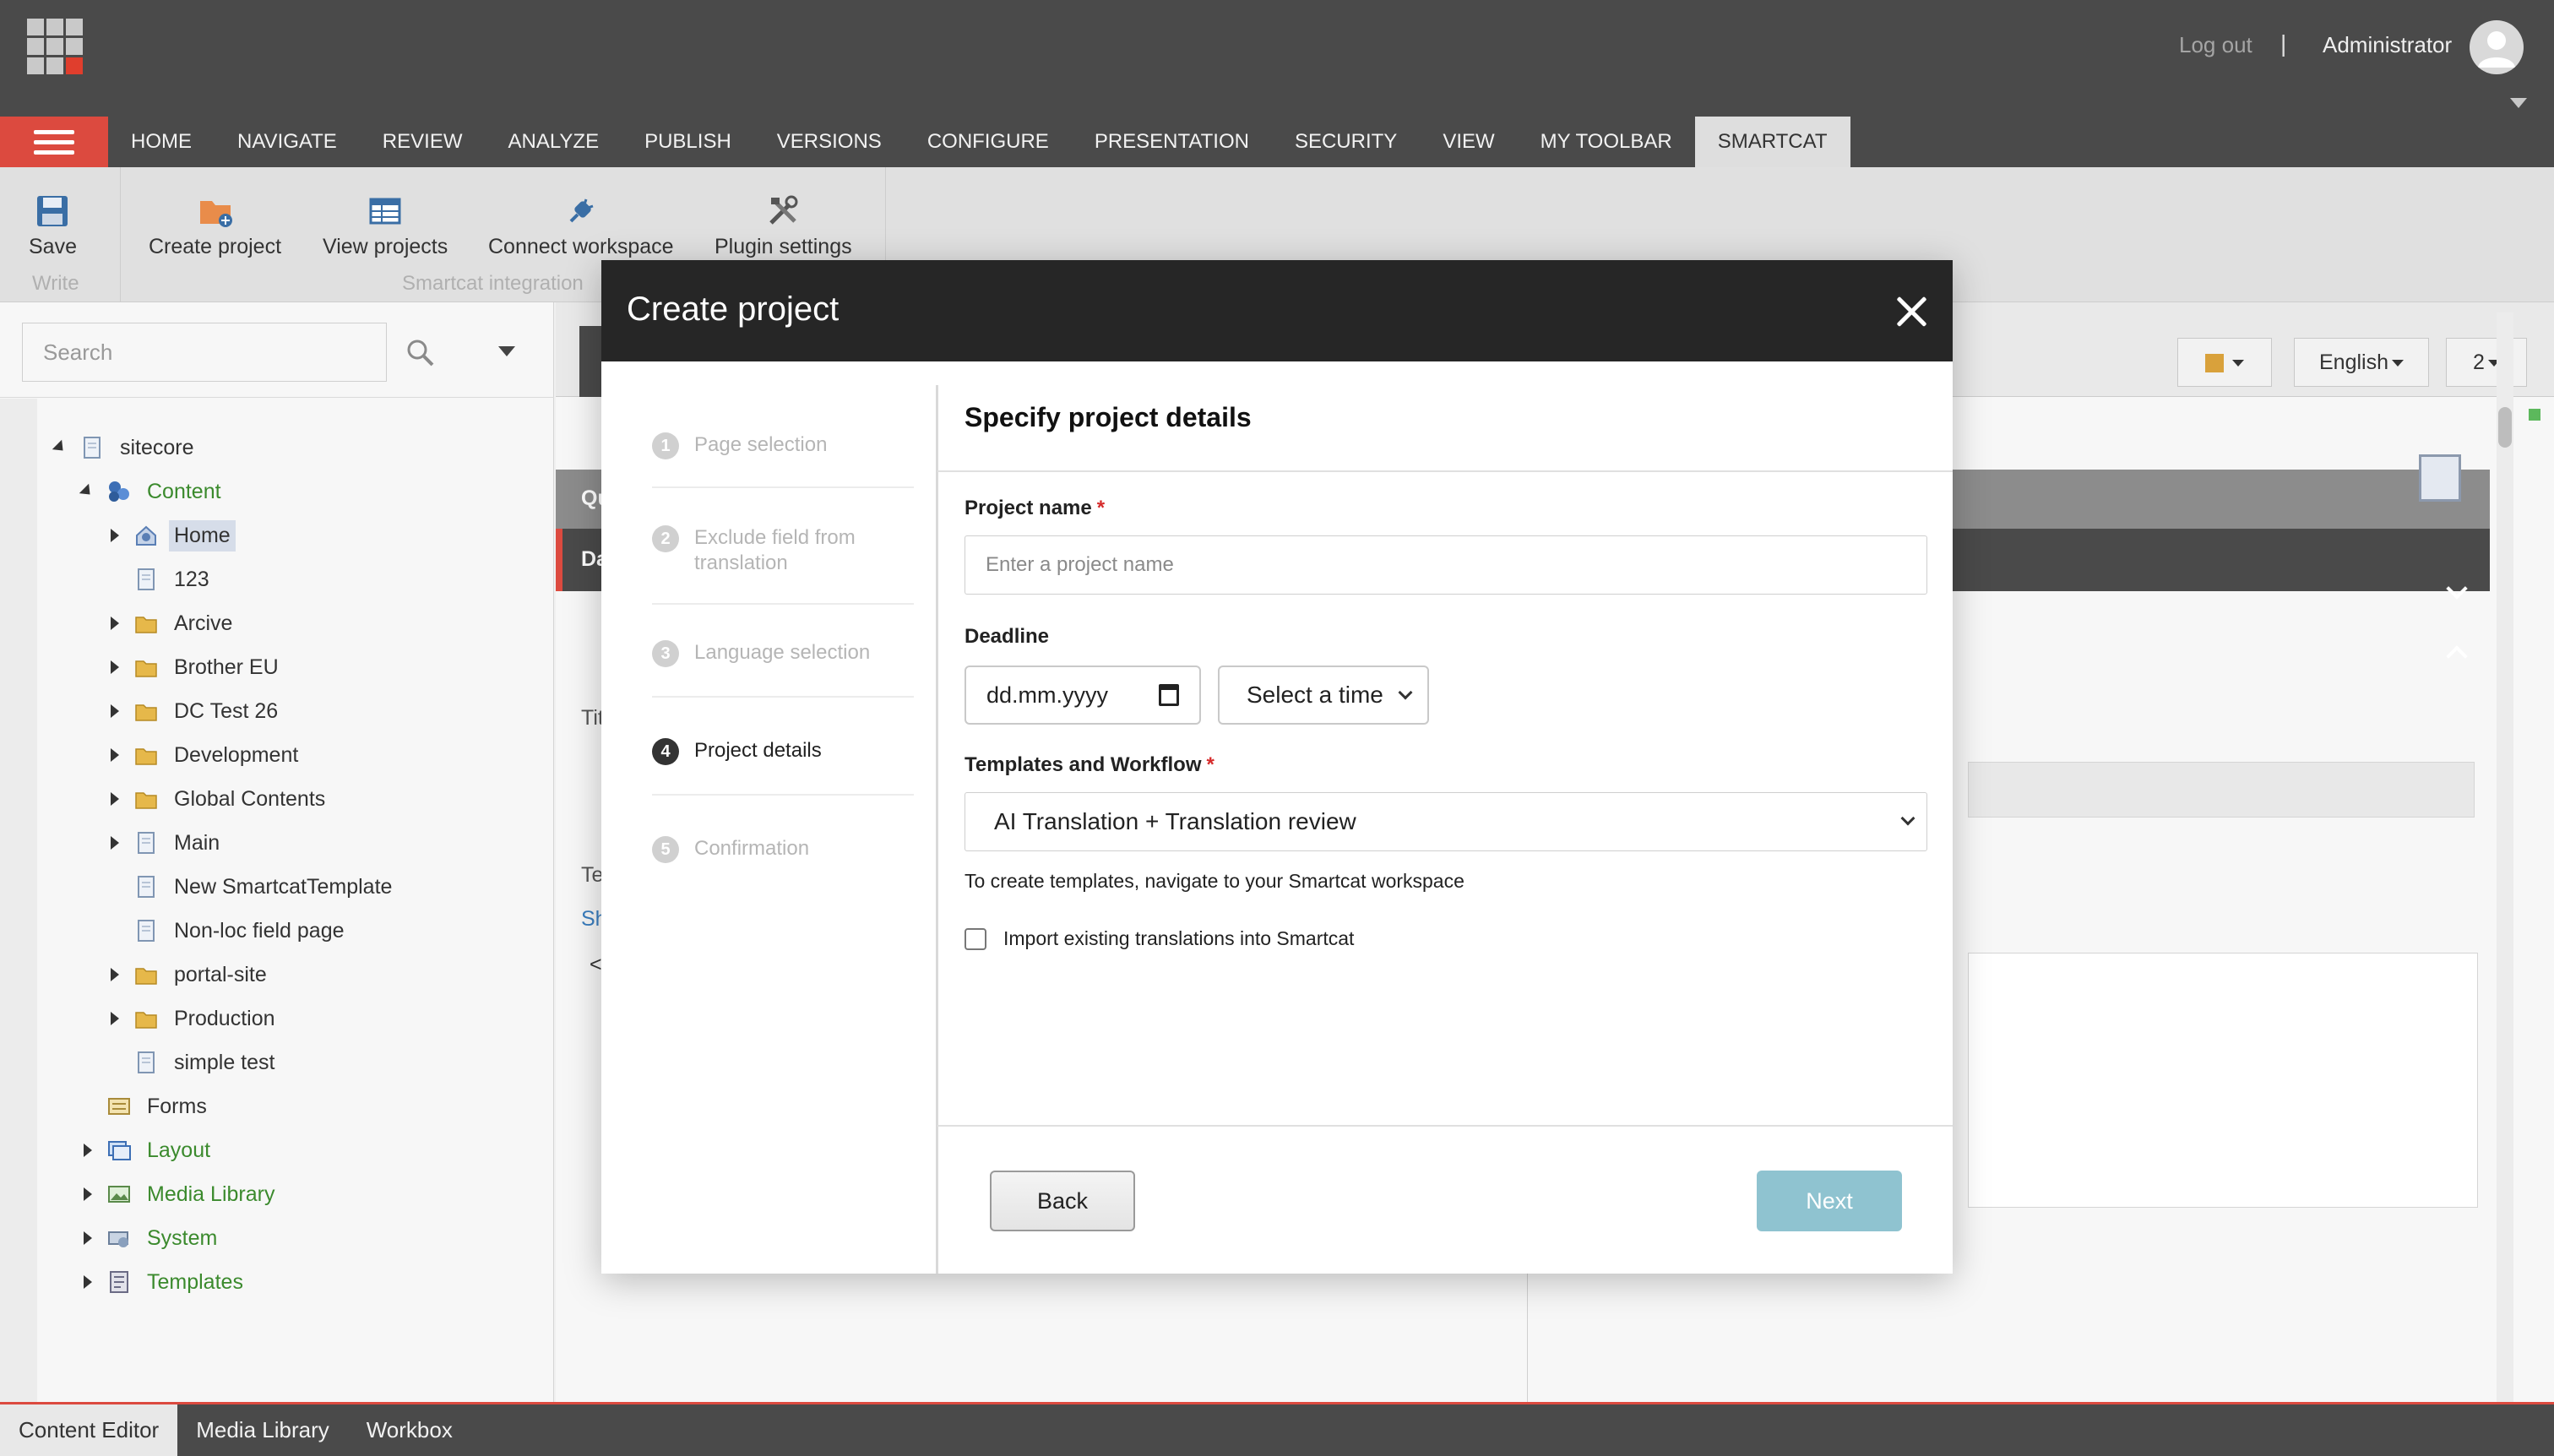  What do you see at coordinates (783, 653) in the screenshot?
I see `step-language-selection: 3 Language selection` at bounding box center [783, 653].